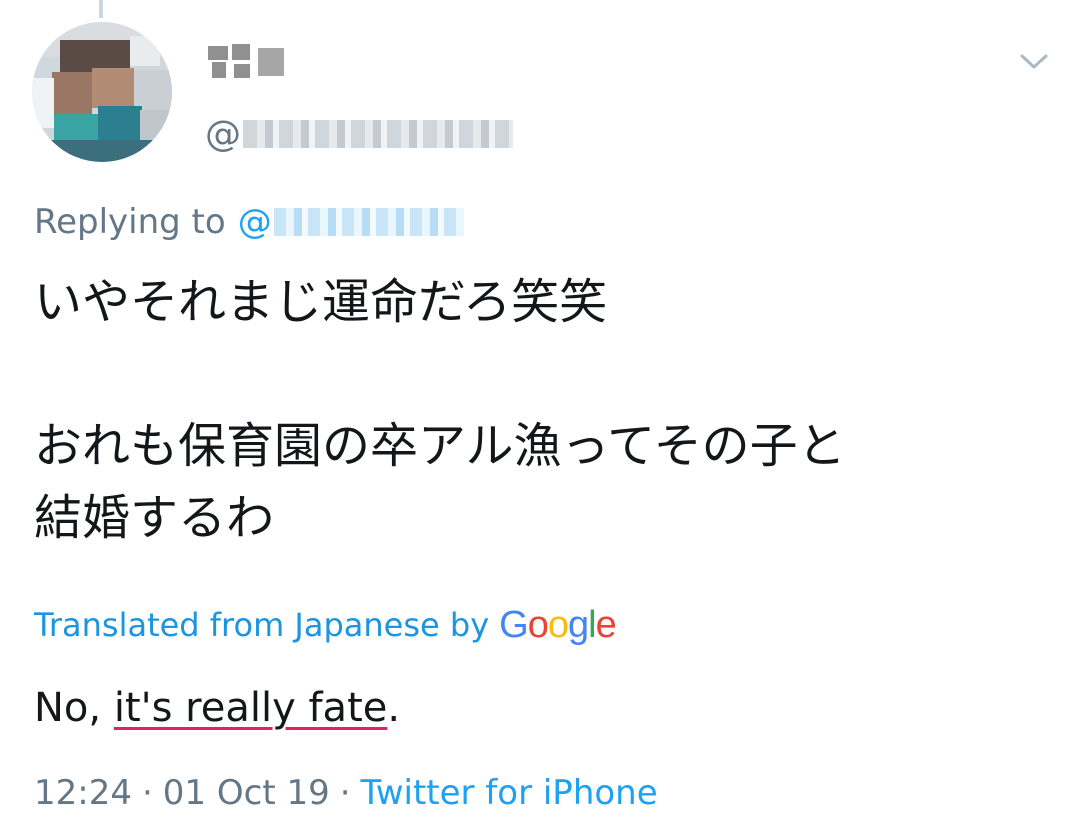 This screenshot has height=825, width=1080. What do you see at coordinates (101, 9) in the screenshot?
I see `thread-connector-line` at bounding box center [101, 9].